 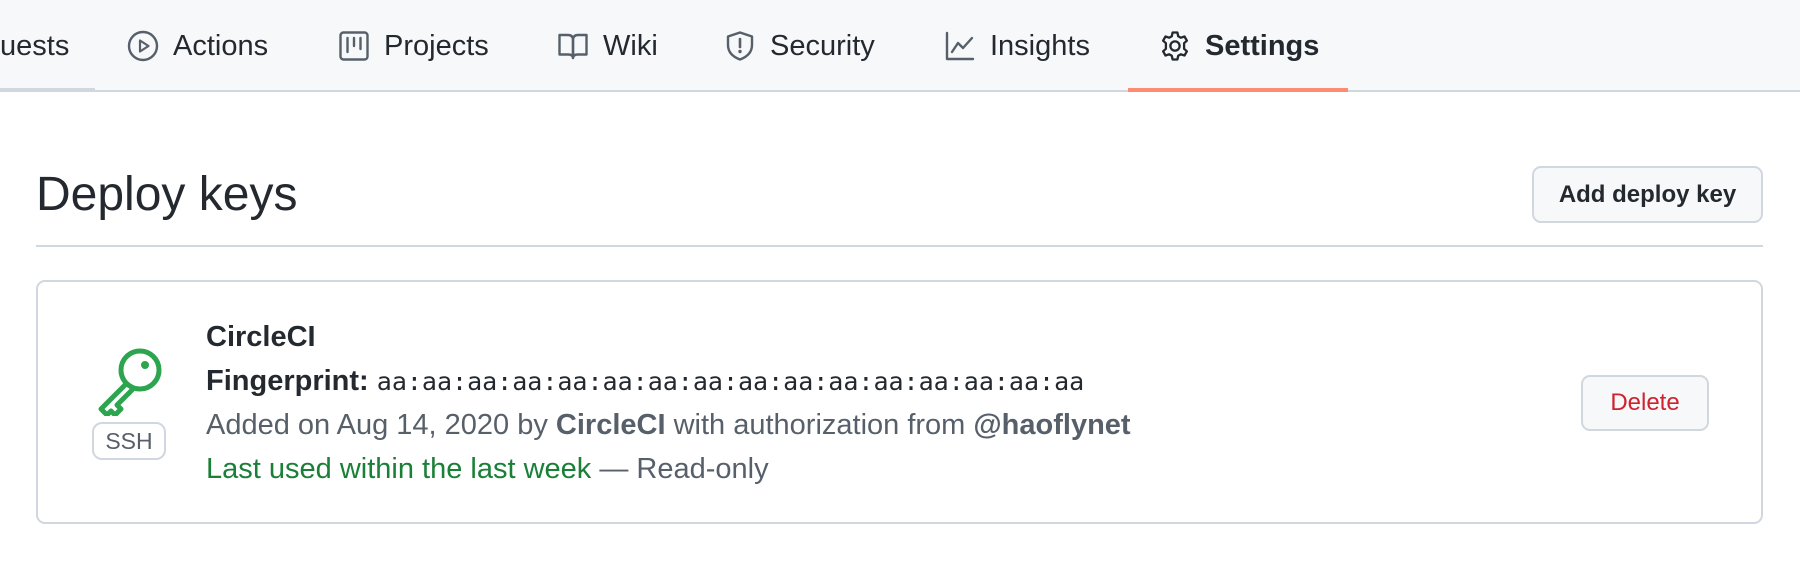 What do you see at coordinates (573, 46) in the screenshot?
I see `book-icon` at bounding box center [573, 46].